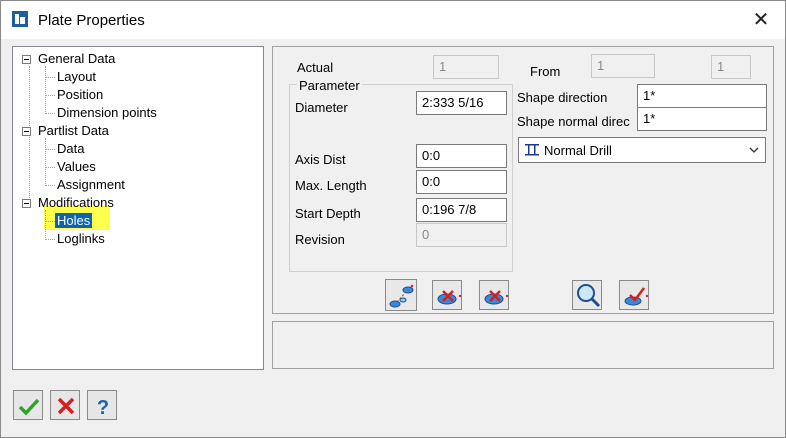 Image resolution: width=786 pixels, height=438 pixels. Describe the element at coordinates (496, 297) in the screenshot. I see `hole-delete-alt-icon` at that location.